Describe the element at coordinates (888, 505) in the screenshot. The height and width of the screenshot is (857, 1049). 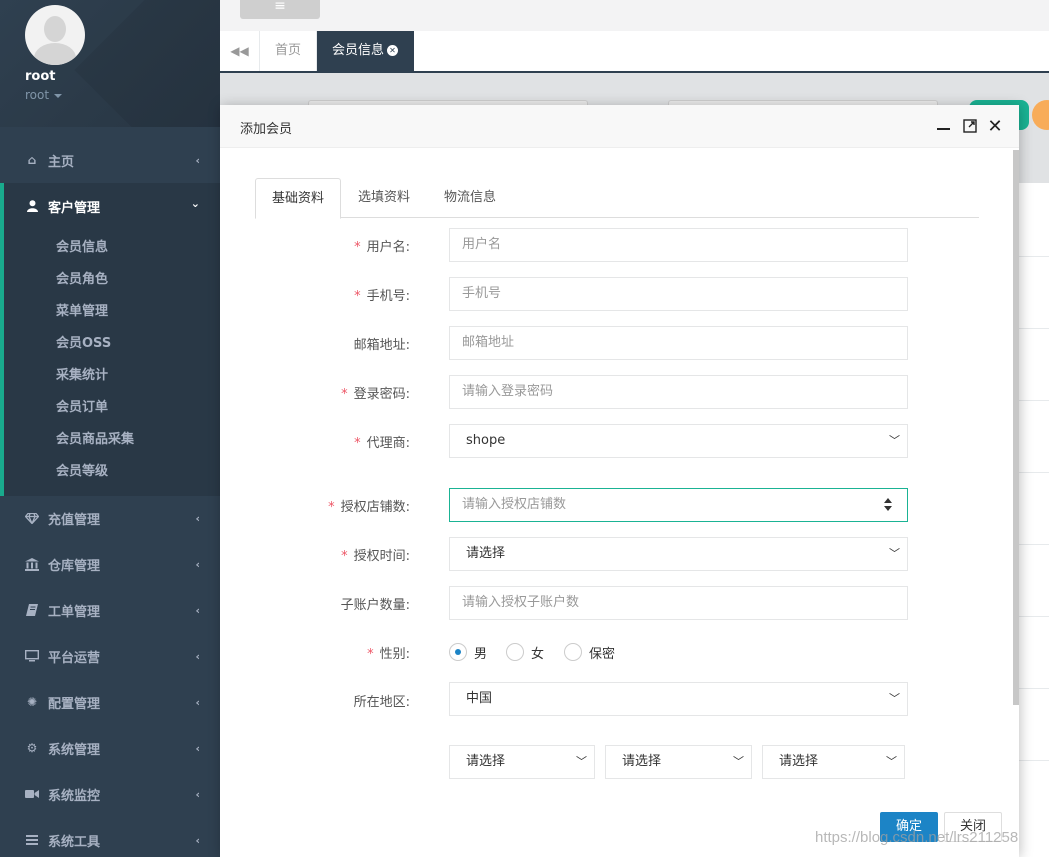
I see `number-spinner-icon` at that location.